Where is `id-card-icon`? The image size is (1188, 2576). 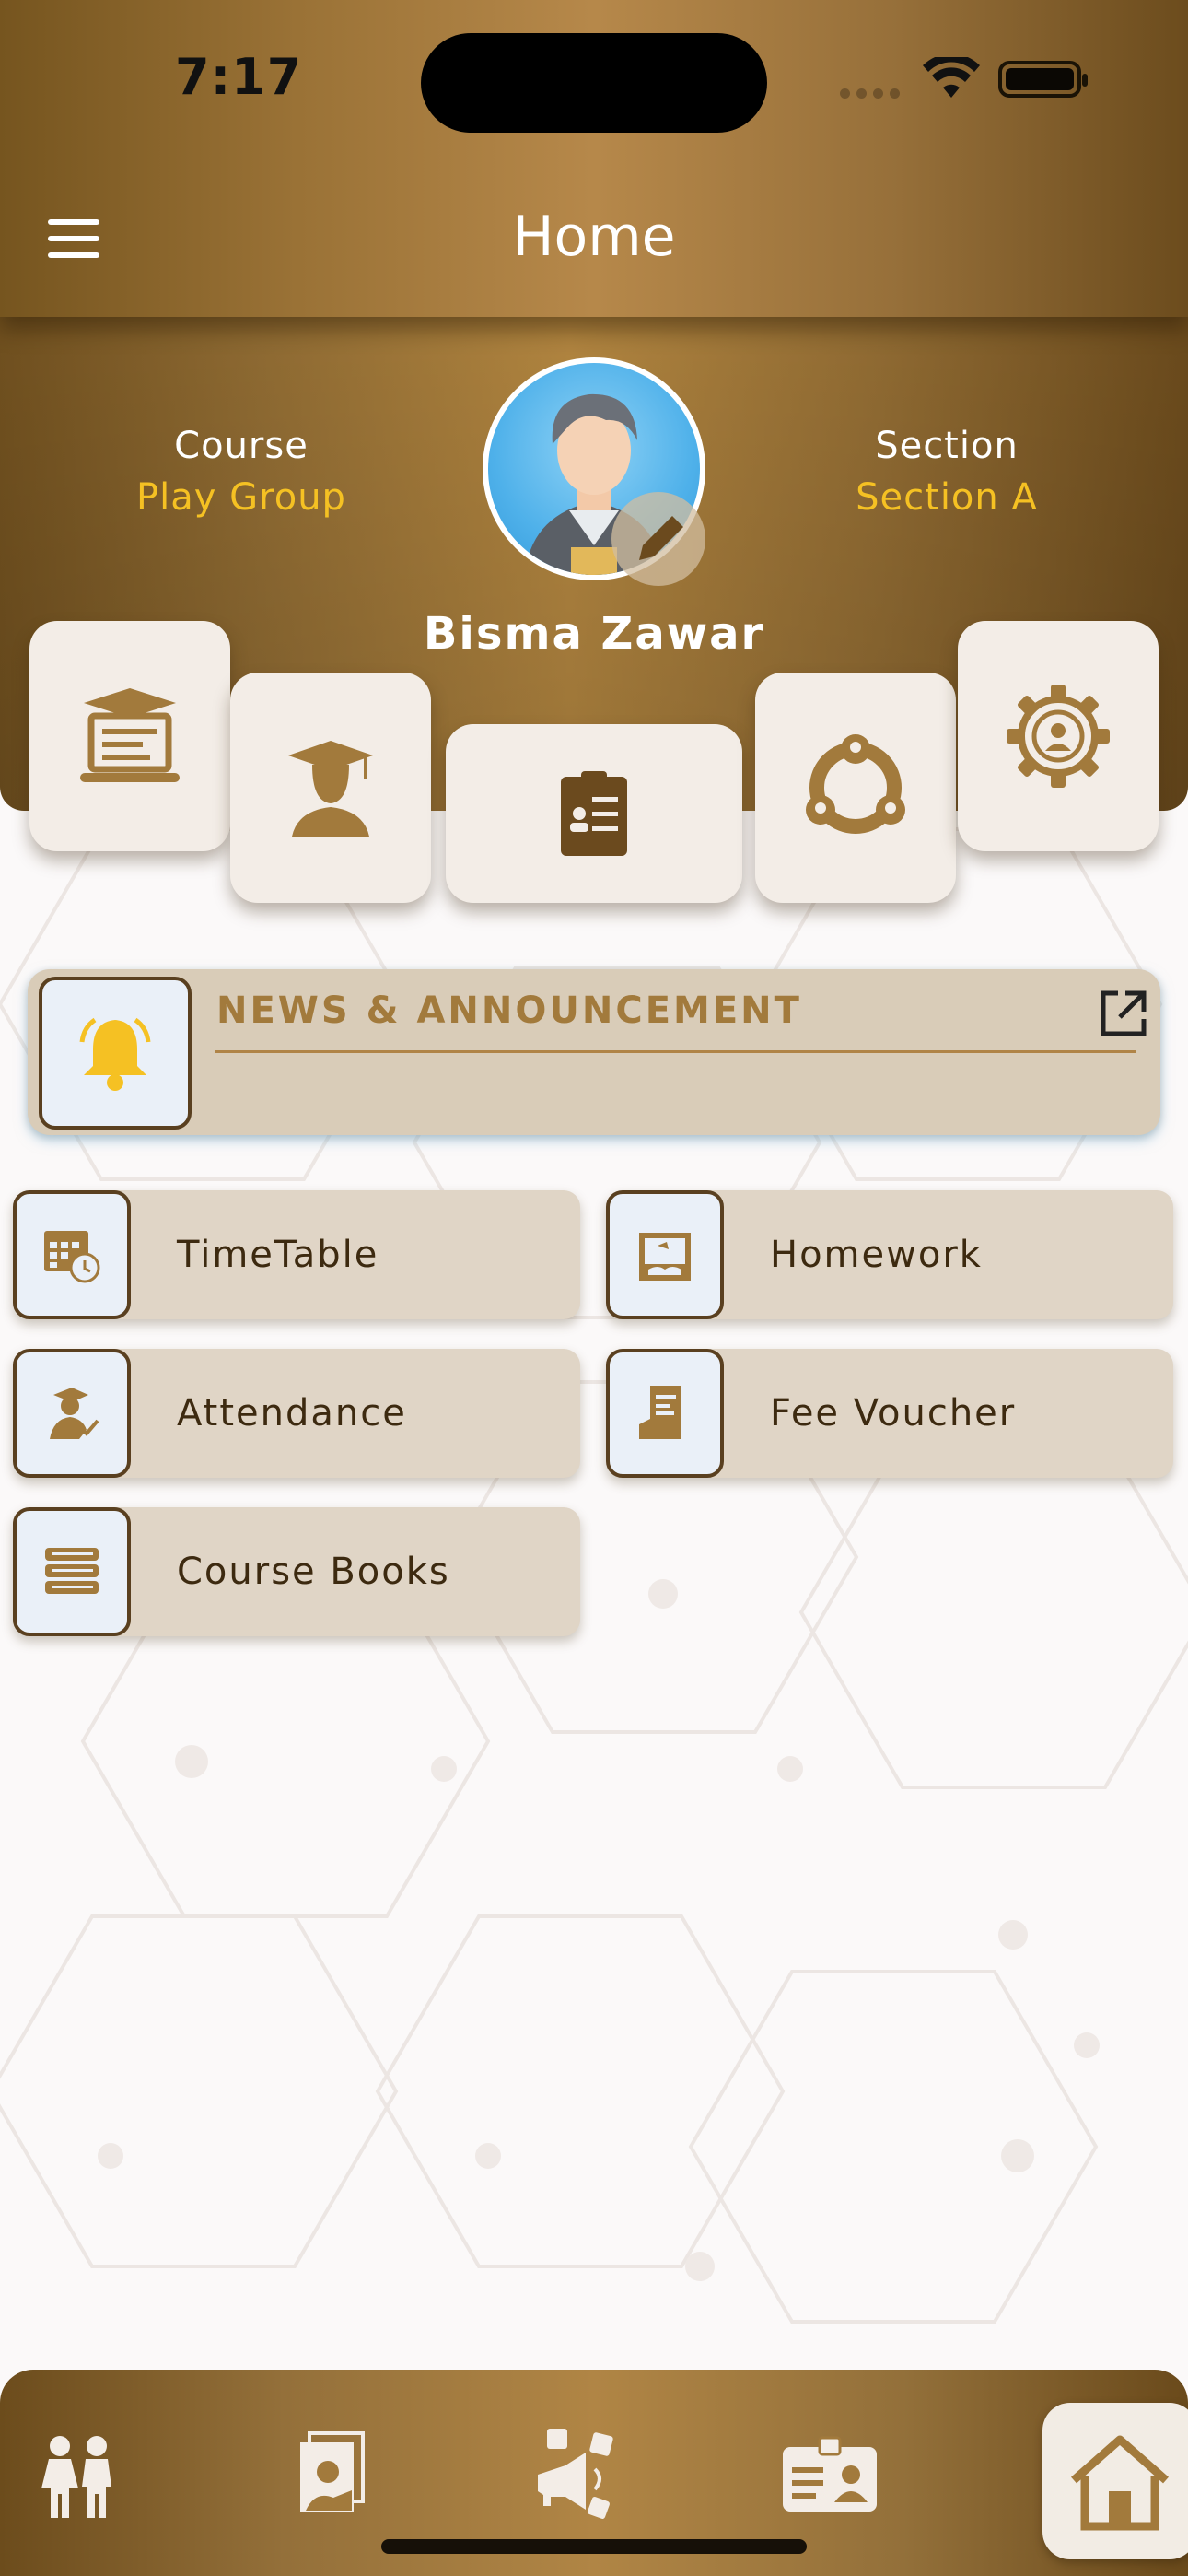 id-card-icon is located at coordinates (830, 2474).